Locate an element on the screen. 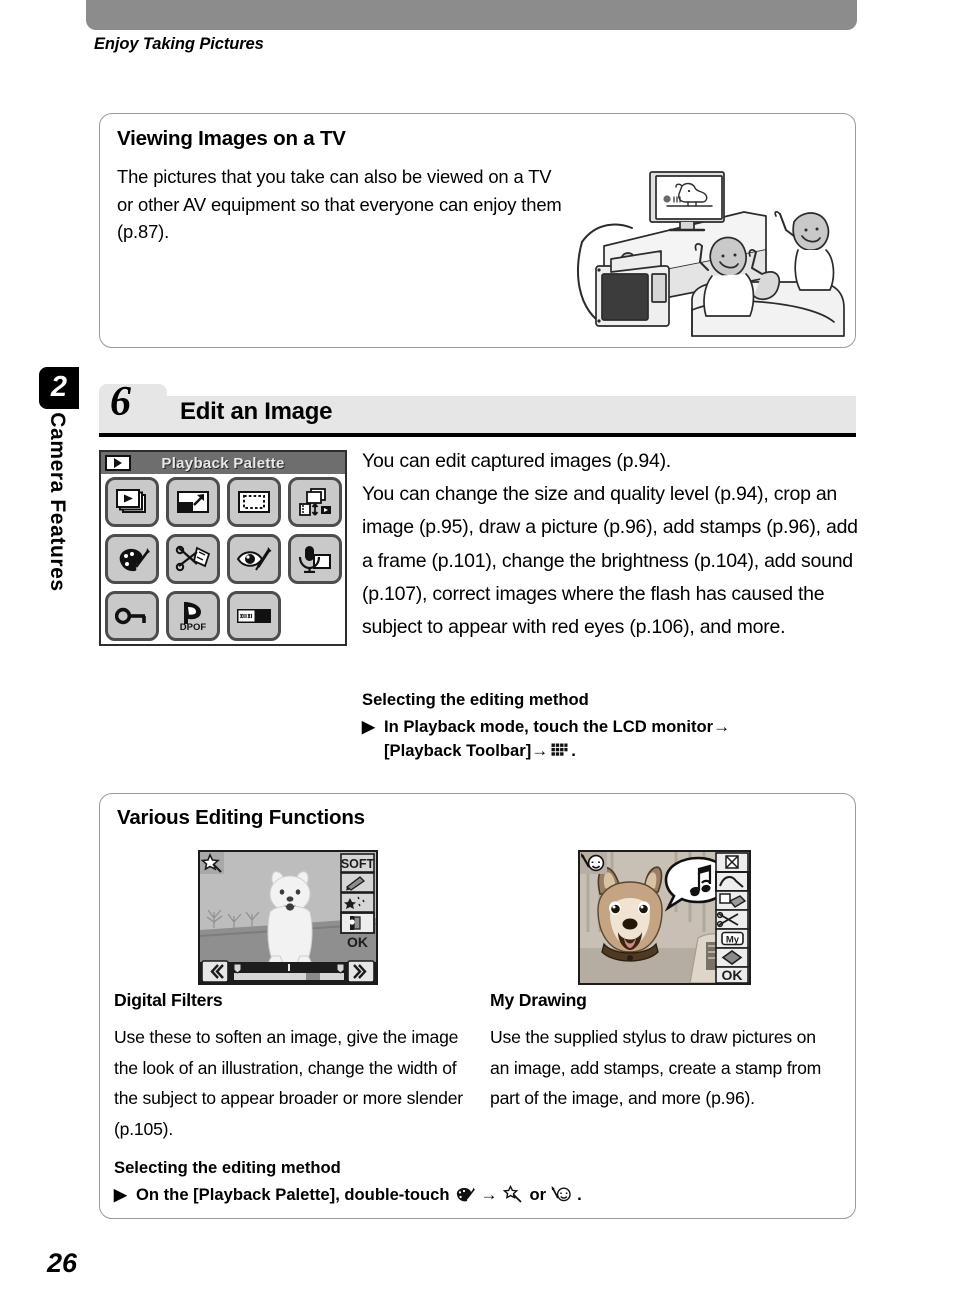 This screenshot has width=954, height=1314. cropping-icon is located at coordinates (253, 502).